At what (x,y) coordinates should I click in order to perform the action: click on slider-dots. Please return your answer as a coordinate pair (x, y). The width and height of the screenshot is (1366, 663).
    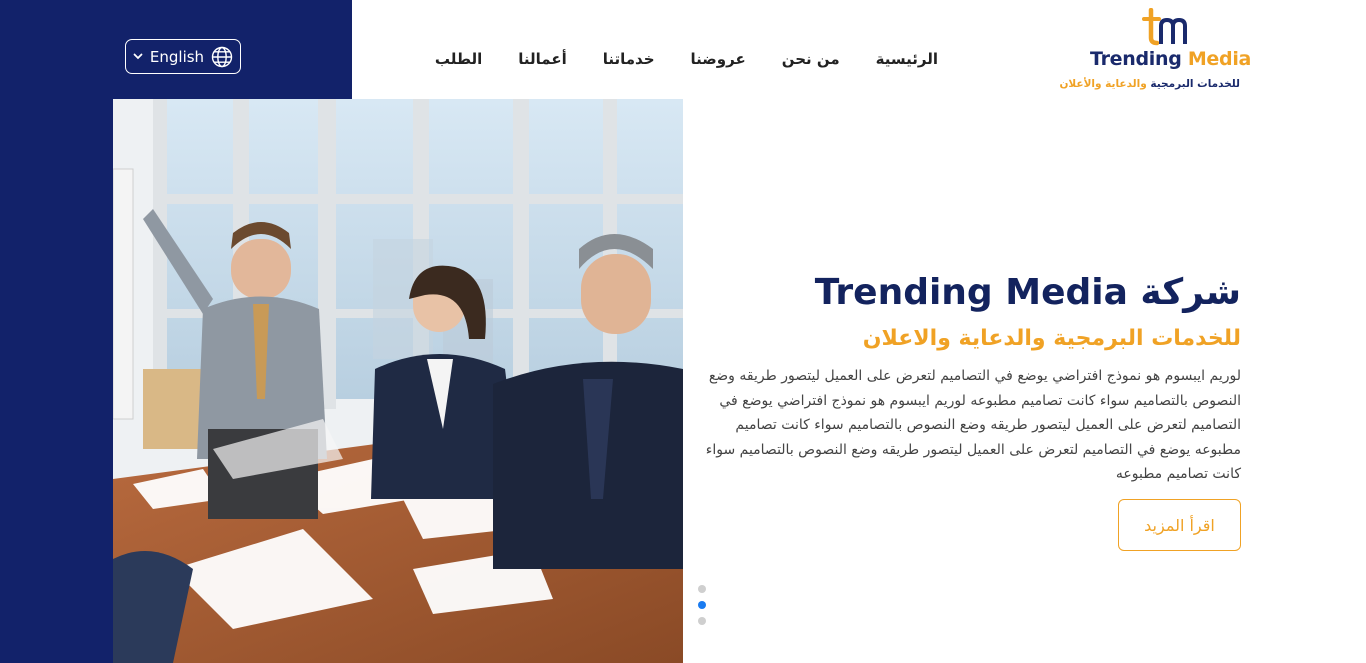
    Looking at the image, I should click on (702, 605).